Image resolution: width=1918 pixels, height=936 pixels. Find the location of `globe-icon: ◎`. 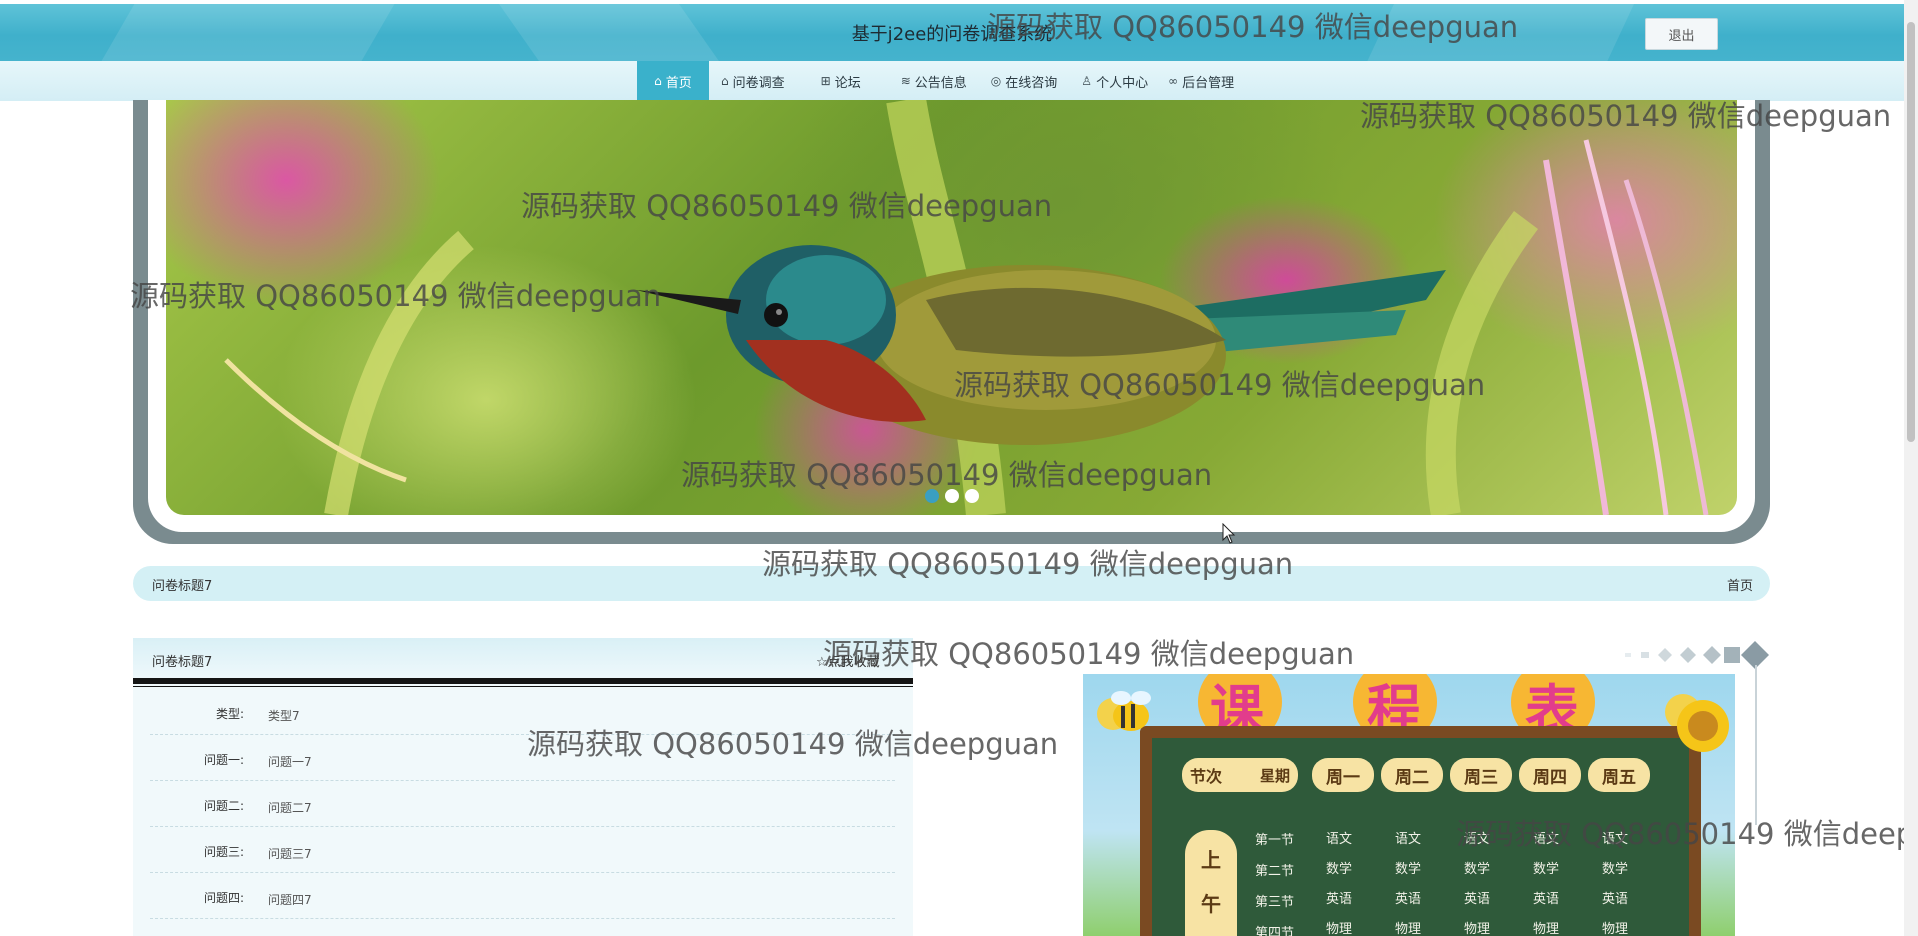

globe-icon: ◎ is located at coordinates (996, 81).